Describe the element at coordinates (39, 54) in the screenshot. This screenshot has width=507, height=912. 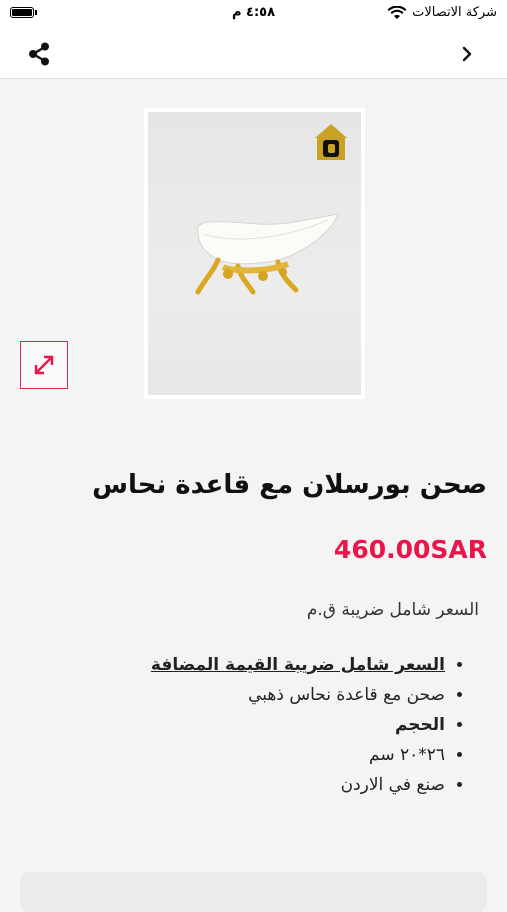
I see `share-icon` at that location.